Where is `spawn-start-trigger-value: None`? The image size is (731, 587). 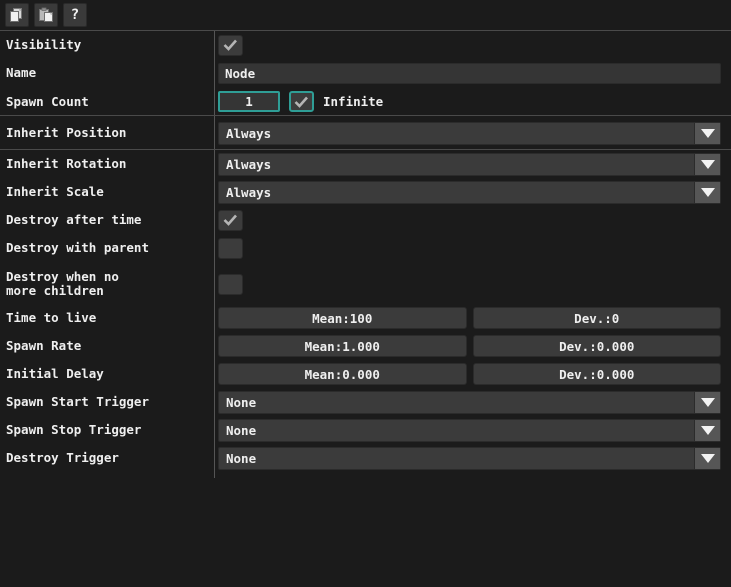
spawn-start-trigger-value: None is located at coordinates (241, 402).